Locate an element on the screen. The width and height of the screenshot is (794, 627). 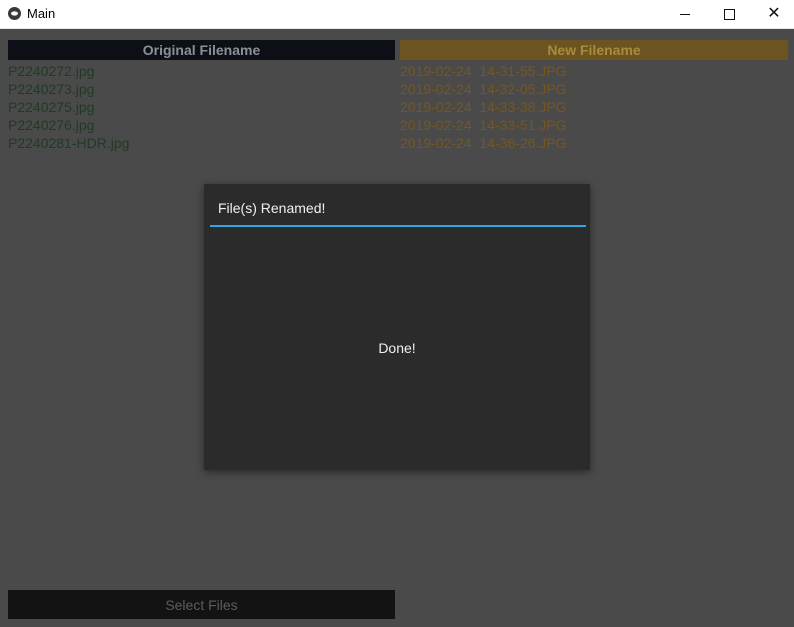
new-filename-item: 2019-02-24 14-33-51.JPG is located at coordinates (483, 125).